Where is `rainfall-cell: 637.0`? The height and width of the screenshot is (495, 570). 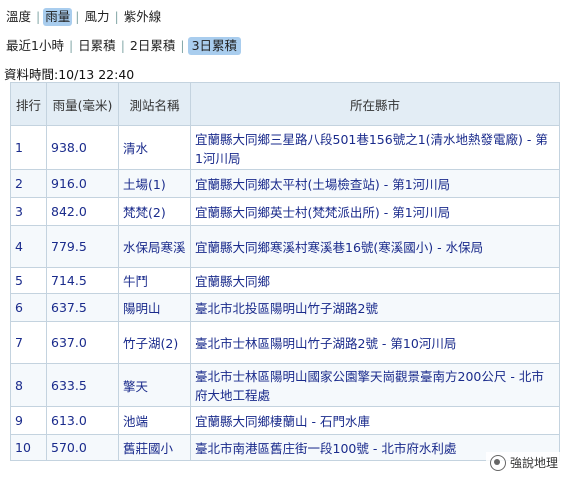 rainfall-cell: 637.0 is located at coordinates (82, 342).